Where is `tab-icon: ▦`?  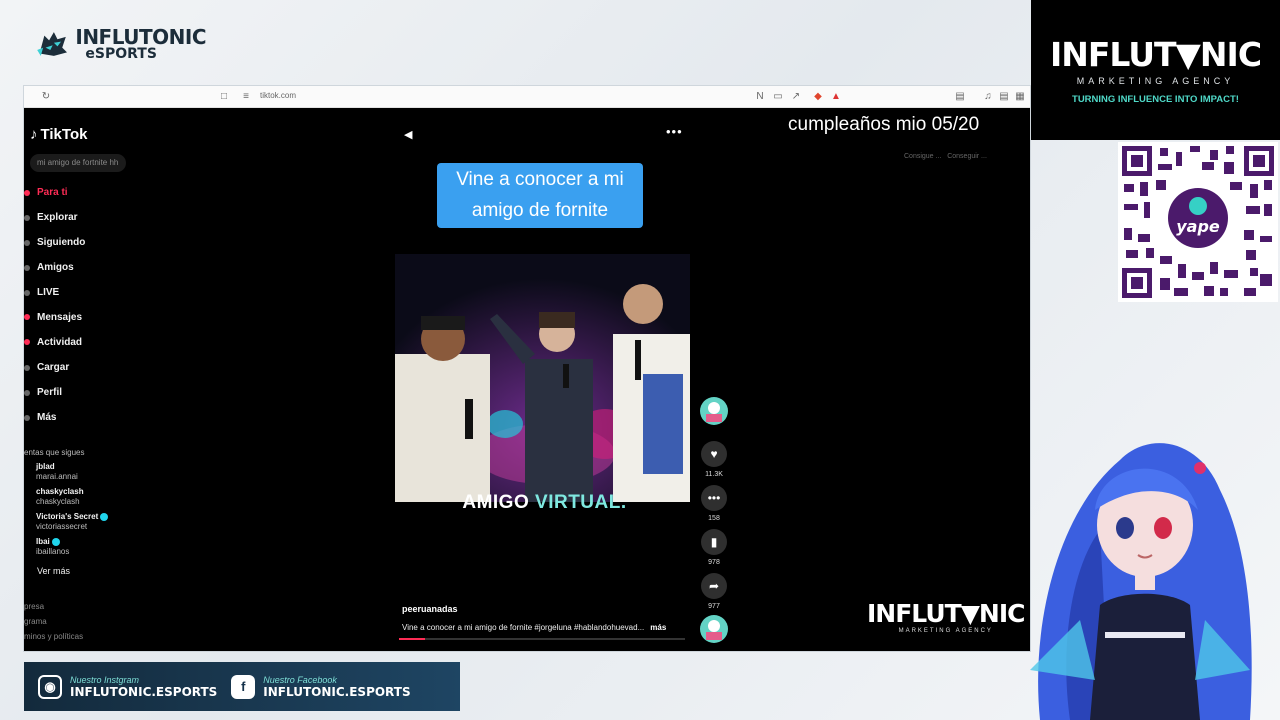
tab-icon: ▦ is located at coordinates (1020, 97).